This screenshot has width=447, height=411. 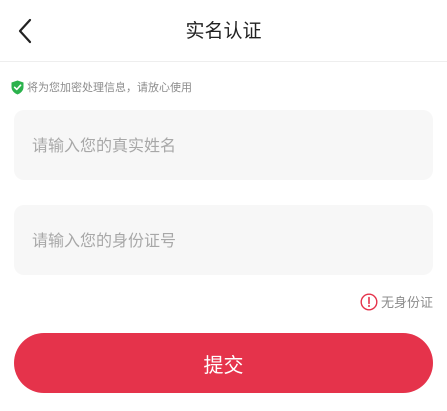 What do you see at coordinates (223, 363) in the screenshot?
I see `submit-button: 提交` at bounding box center [223, 363].